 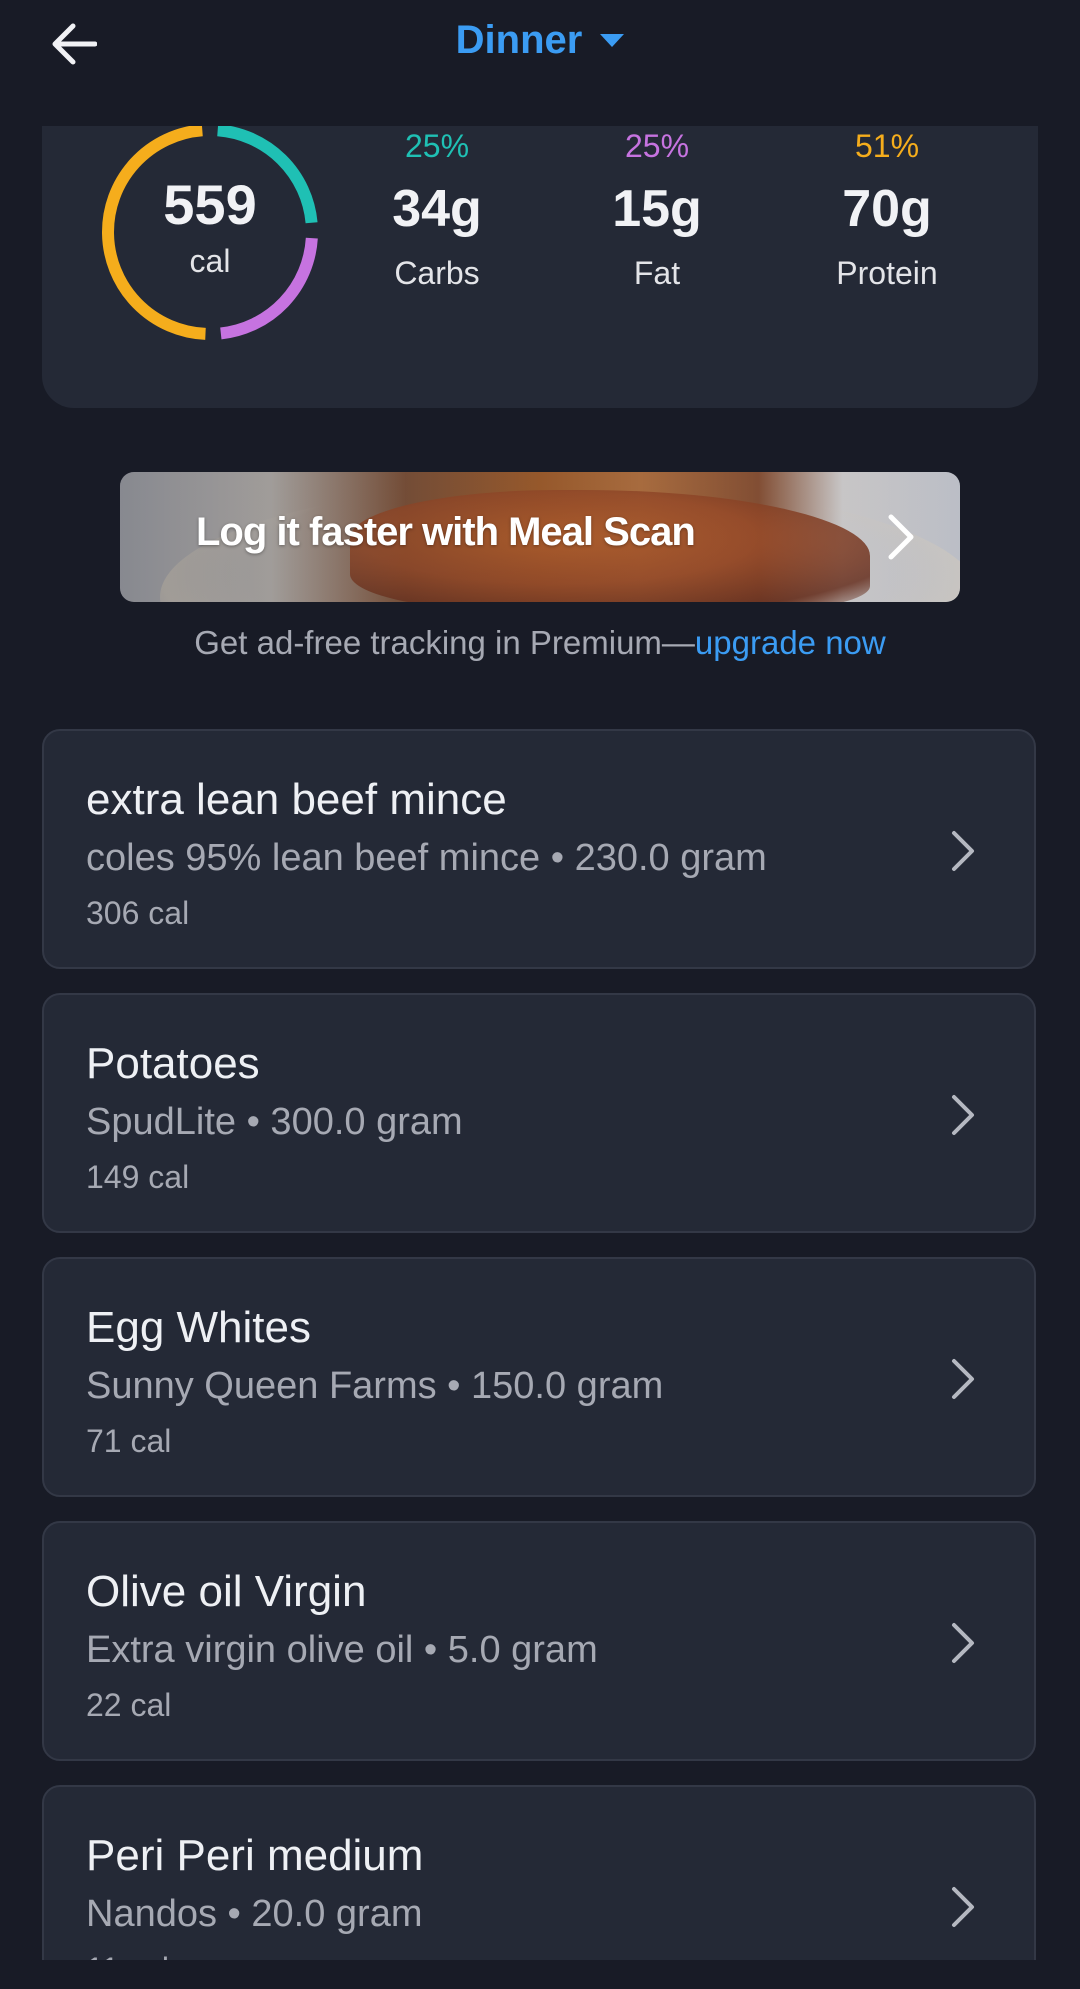 I want to click on food-name: Olive oil Virgin, so click(x=226, y=1591).